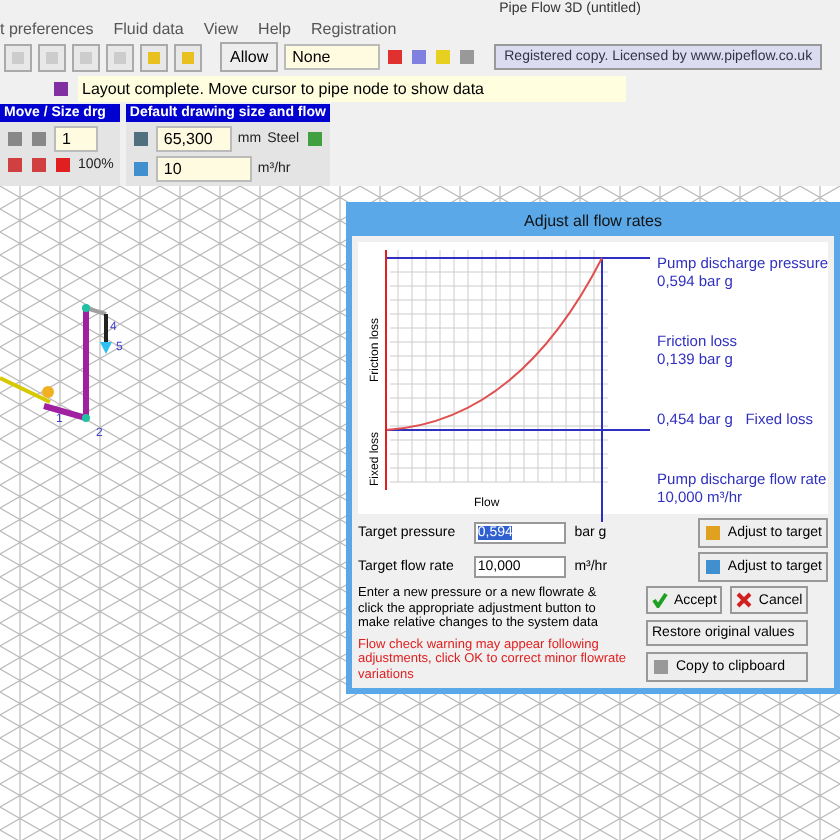  What do you see at coordinates (332, 57) in the screenshot?
I see `node-field: None` at bounding box center [332, 57].